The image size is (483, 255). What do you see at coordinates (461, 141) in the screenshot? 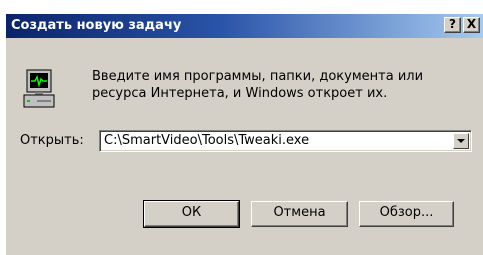
I see `dropdown-arrow-button` at bounding box center [461, 141].